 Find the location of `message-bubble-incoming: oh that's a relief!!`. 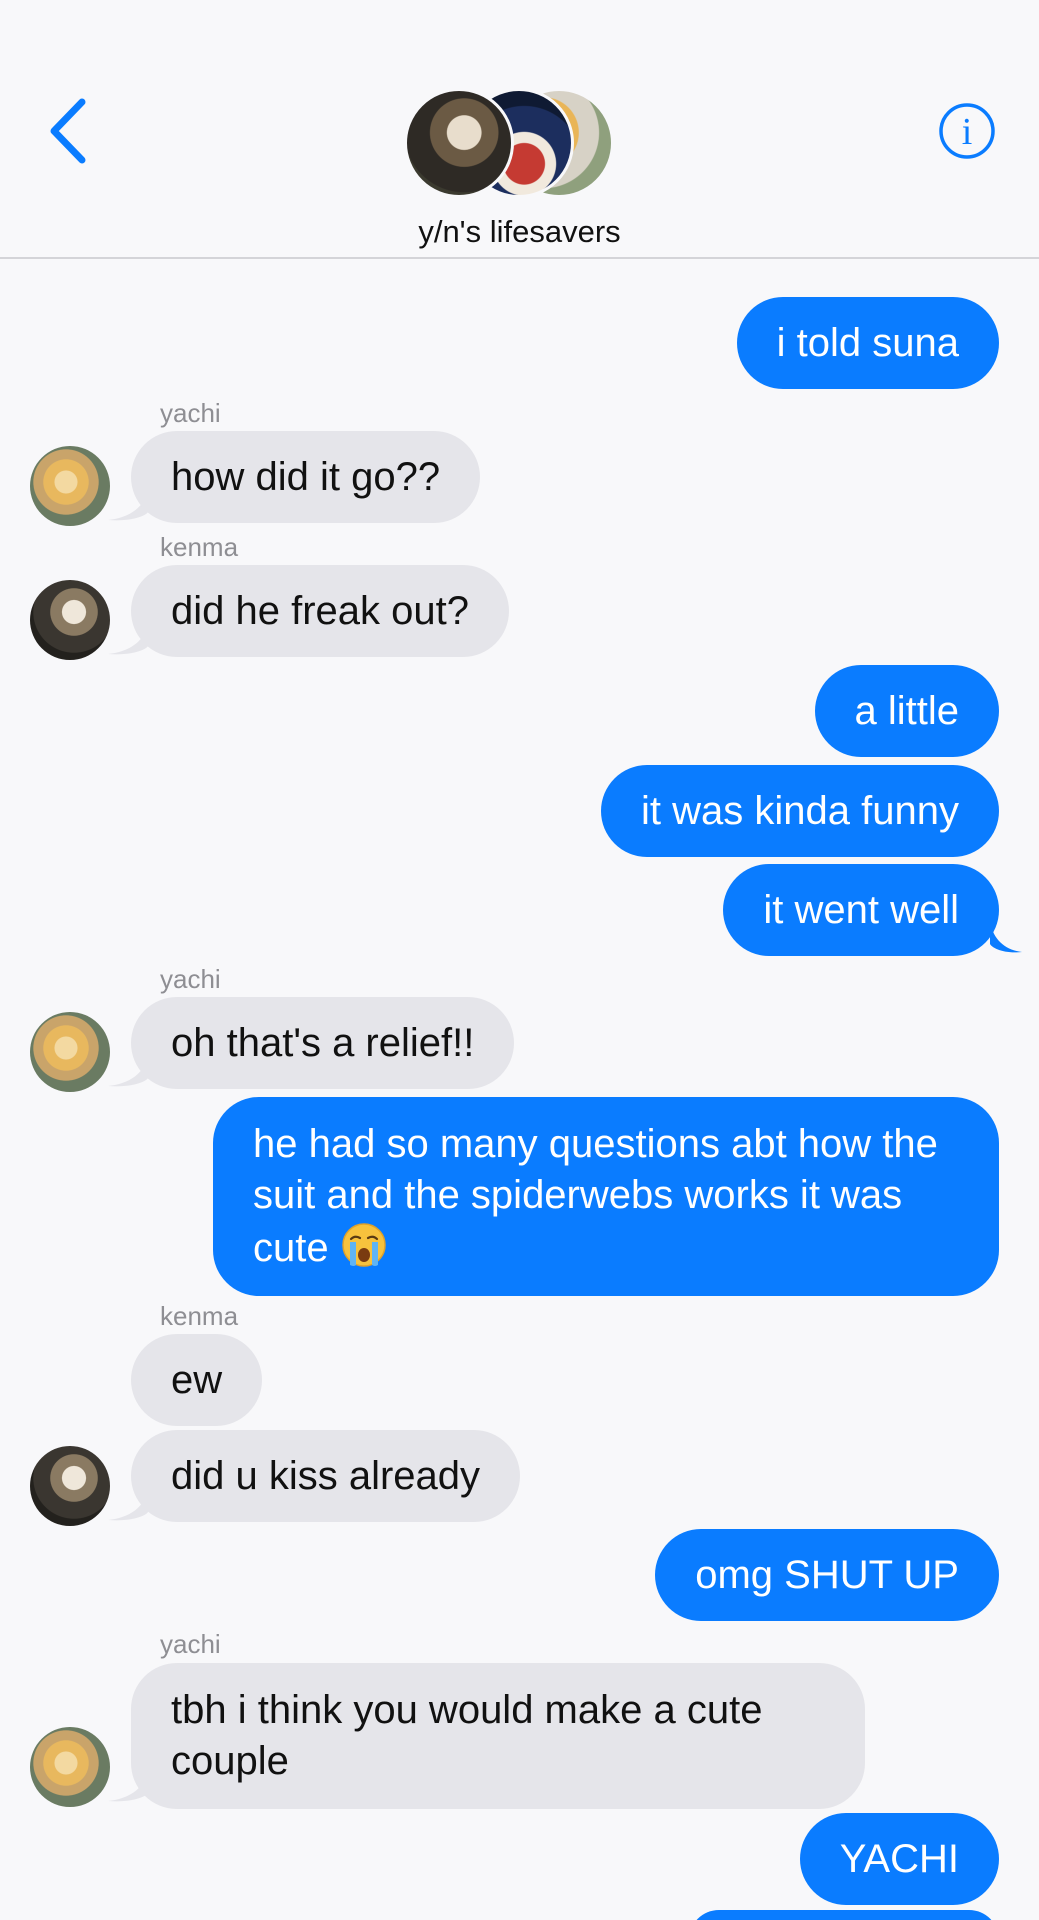

message-bubble-incoming: oh that's a relief!! is located at coordinates (323, 1043).